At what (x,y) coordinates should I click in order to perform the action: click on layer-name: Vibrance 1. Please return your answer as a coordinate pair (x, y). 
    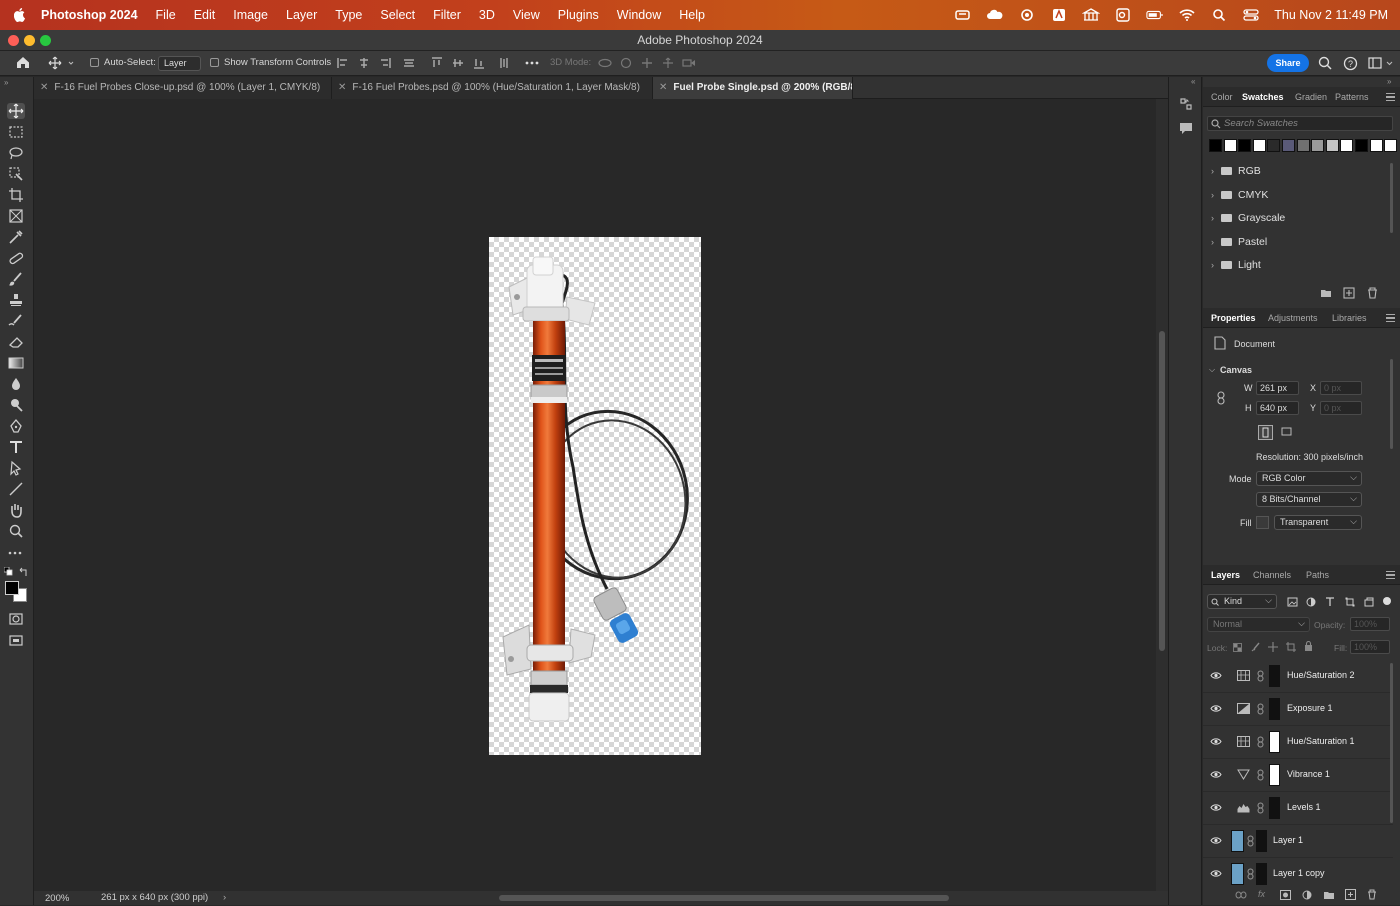
    Looking at the image, I should click on (1308, 774).